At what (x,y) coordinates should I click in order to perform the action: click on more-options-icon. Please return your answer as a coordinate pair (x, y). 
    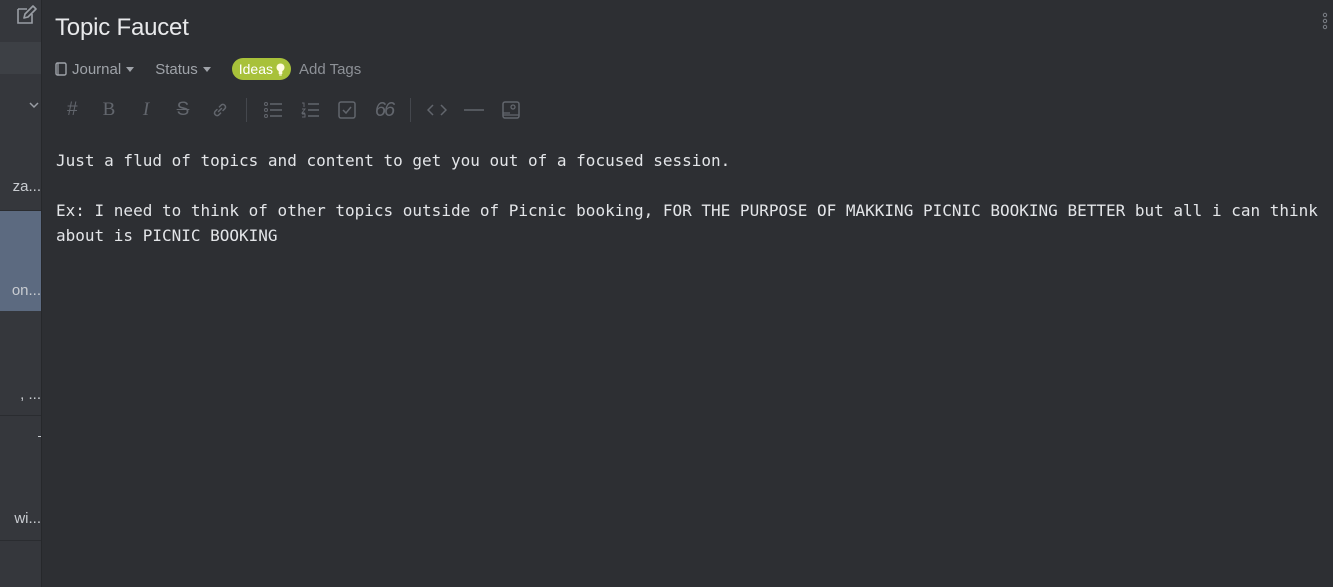
    Looking at the image, I should click on (1325, 21).